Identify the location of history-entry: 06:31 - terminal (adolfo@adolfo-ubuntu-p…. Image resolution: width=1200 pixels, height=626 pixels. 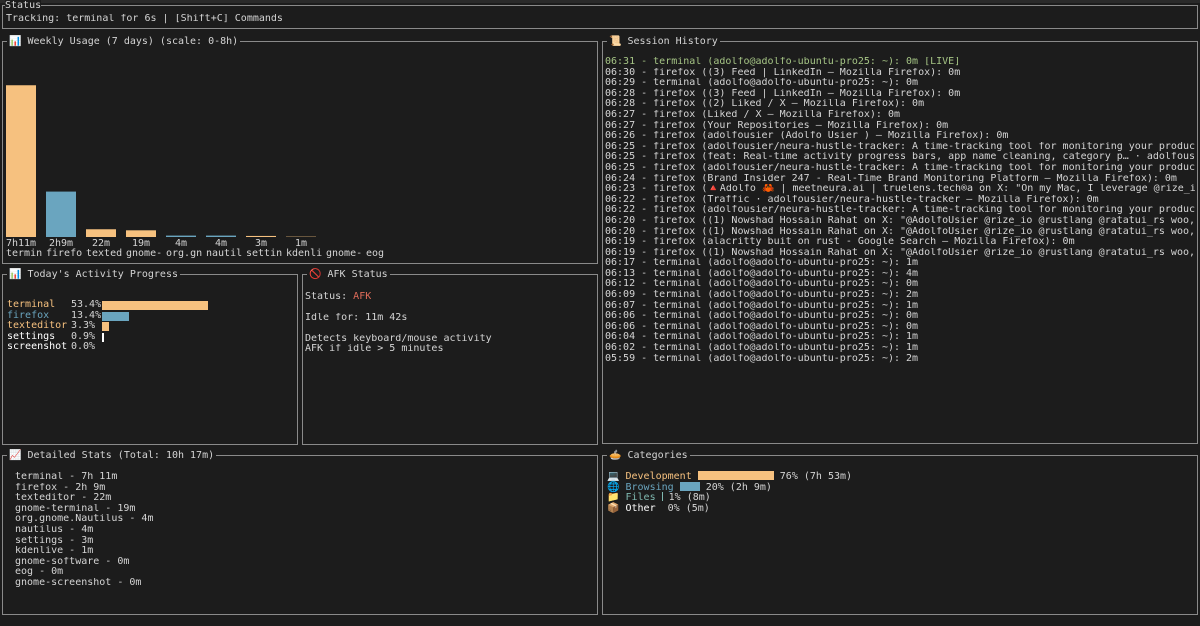
(783, 62).